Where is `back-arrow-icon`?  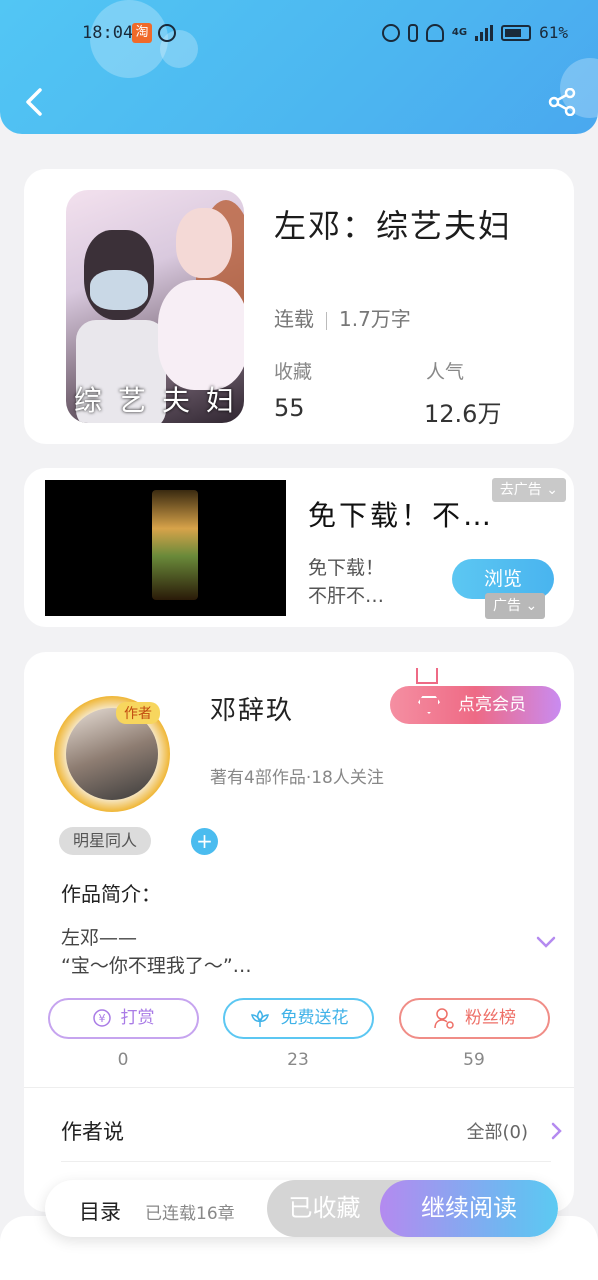
back-arrow-icon is located at coordinates (34, 102).